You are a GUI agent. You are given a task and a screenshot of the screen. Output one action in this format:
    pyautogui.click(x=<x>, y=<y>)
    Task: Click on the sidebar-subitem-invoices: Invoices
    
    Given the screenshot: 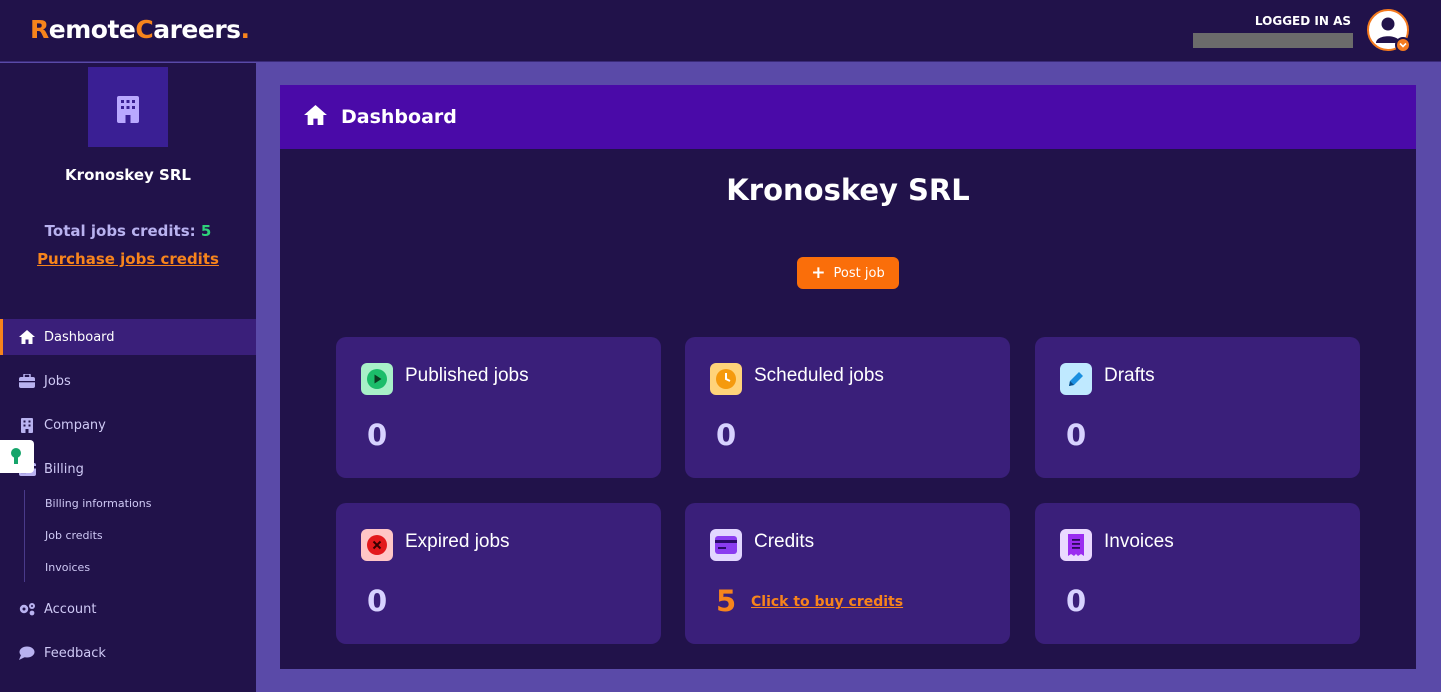 What is the action you would take?
    pyautogui.click(x=67, y=567)
    